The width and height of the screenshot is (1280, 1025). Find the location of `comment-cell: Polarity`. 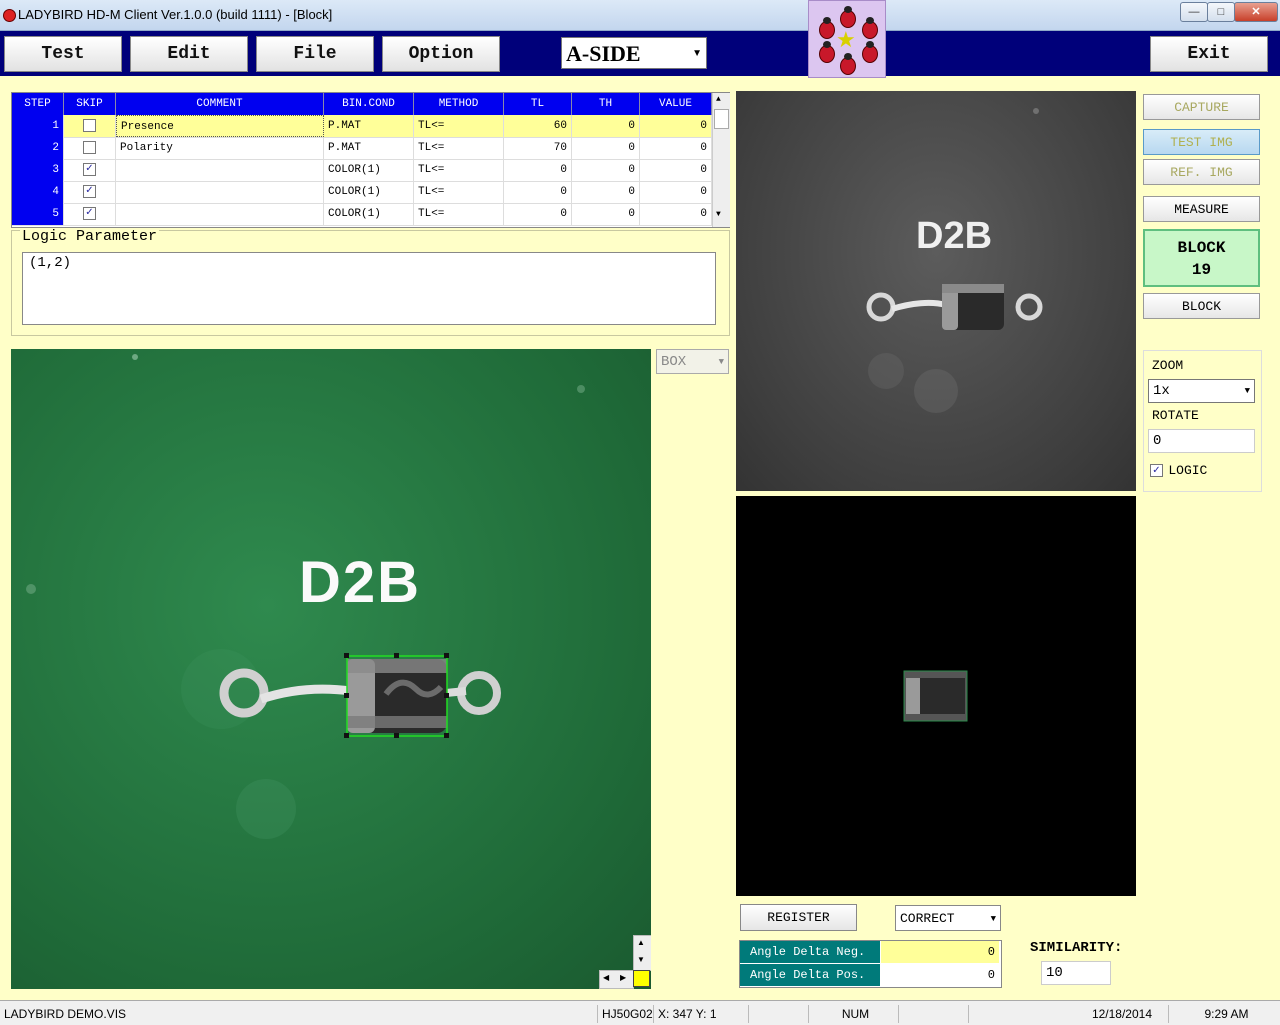

comment-cell: Polarity is located at coordinates (220, 148).